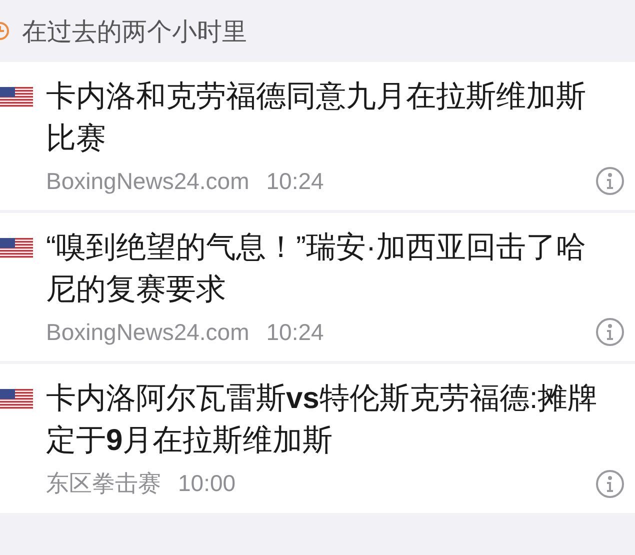 This screenshot has height=555, width=635. What do you see at coordinates (207, 483) in the screenshot?
I see `news-time: 10:00` at bounding box center [207, 483].